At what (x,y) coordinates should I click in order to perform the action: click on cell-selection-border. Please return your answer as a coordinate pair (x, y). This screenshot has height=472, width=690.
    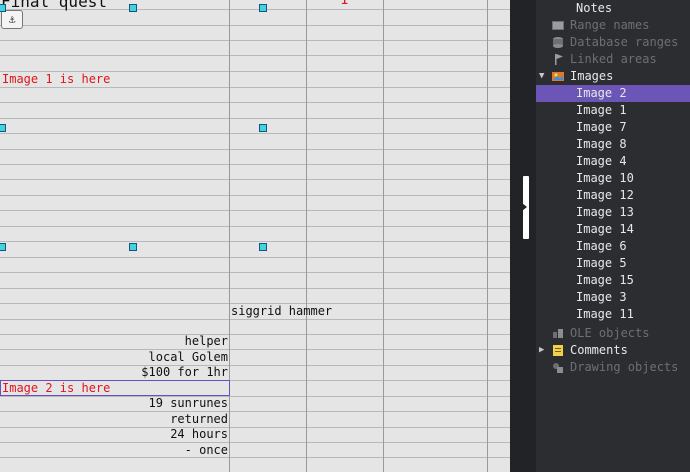
    Looking at the image, I should click on (115, 388).